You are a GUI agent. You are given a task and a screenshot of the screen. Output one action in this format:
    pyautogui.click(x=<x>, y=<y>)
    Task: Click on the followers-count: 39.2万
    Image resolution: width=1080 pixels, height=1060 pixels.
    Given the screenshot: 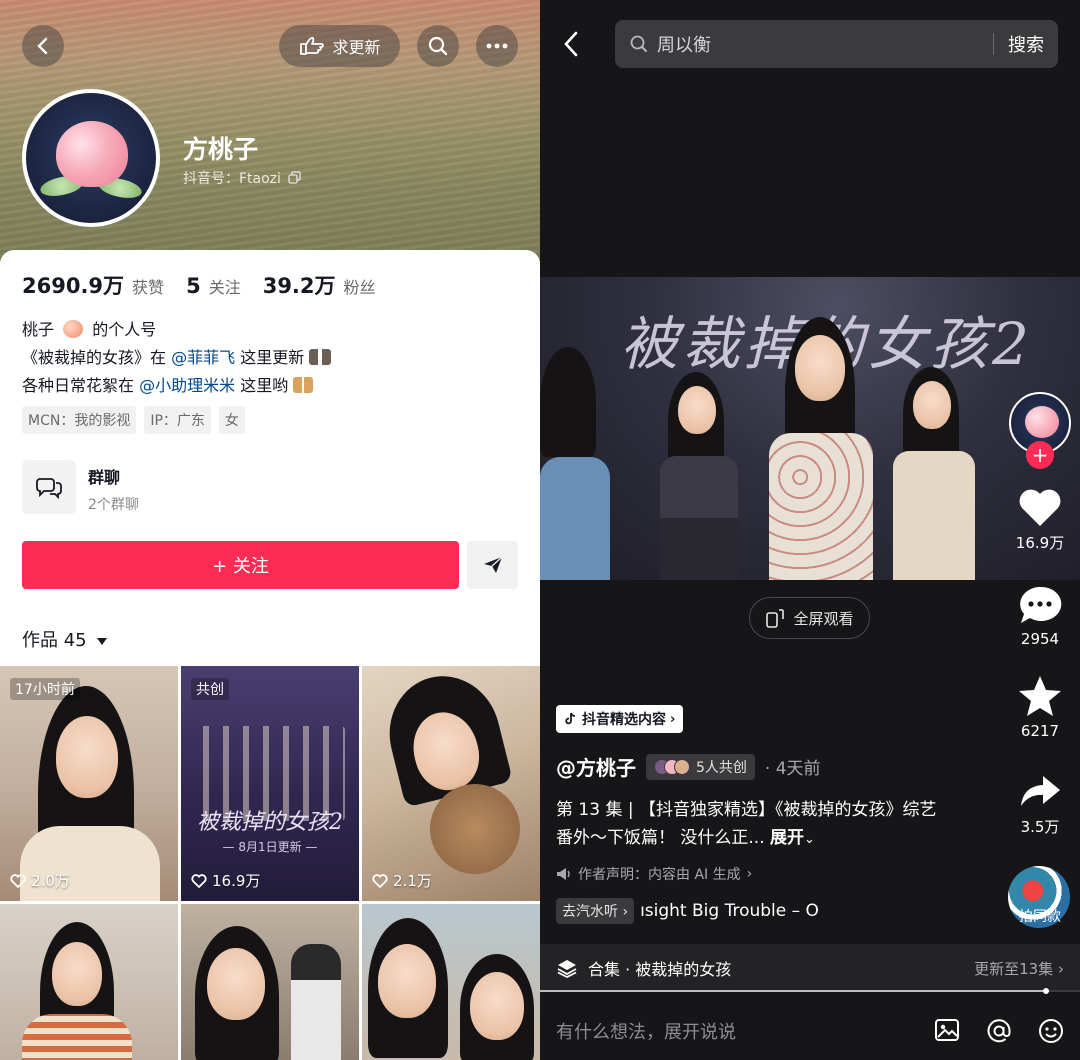 What is the action you would take?
    pyautogui.click(x=299, y=285)
    